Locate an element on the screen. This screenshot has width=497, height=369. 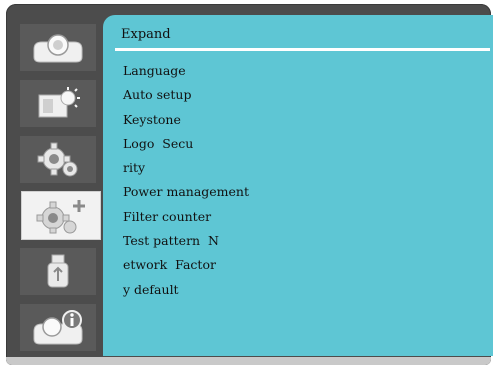
menu-item-filter-counter: Filter counter is located at coordinates (186, 217).